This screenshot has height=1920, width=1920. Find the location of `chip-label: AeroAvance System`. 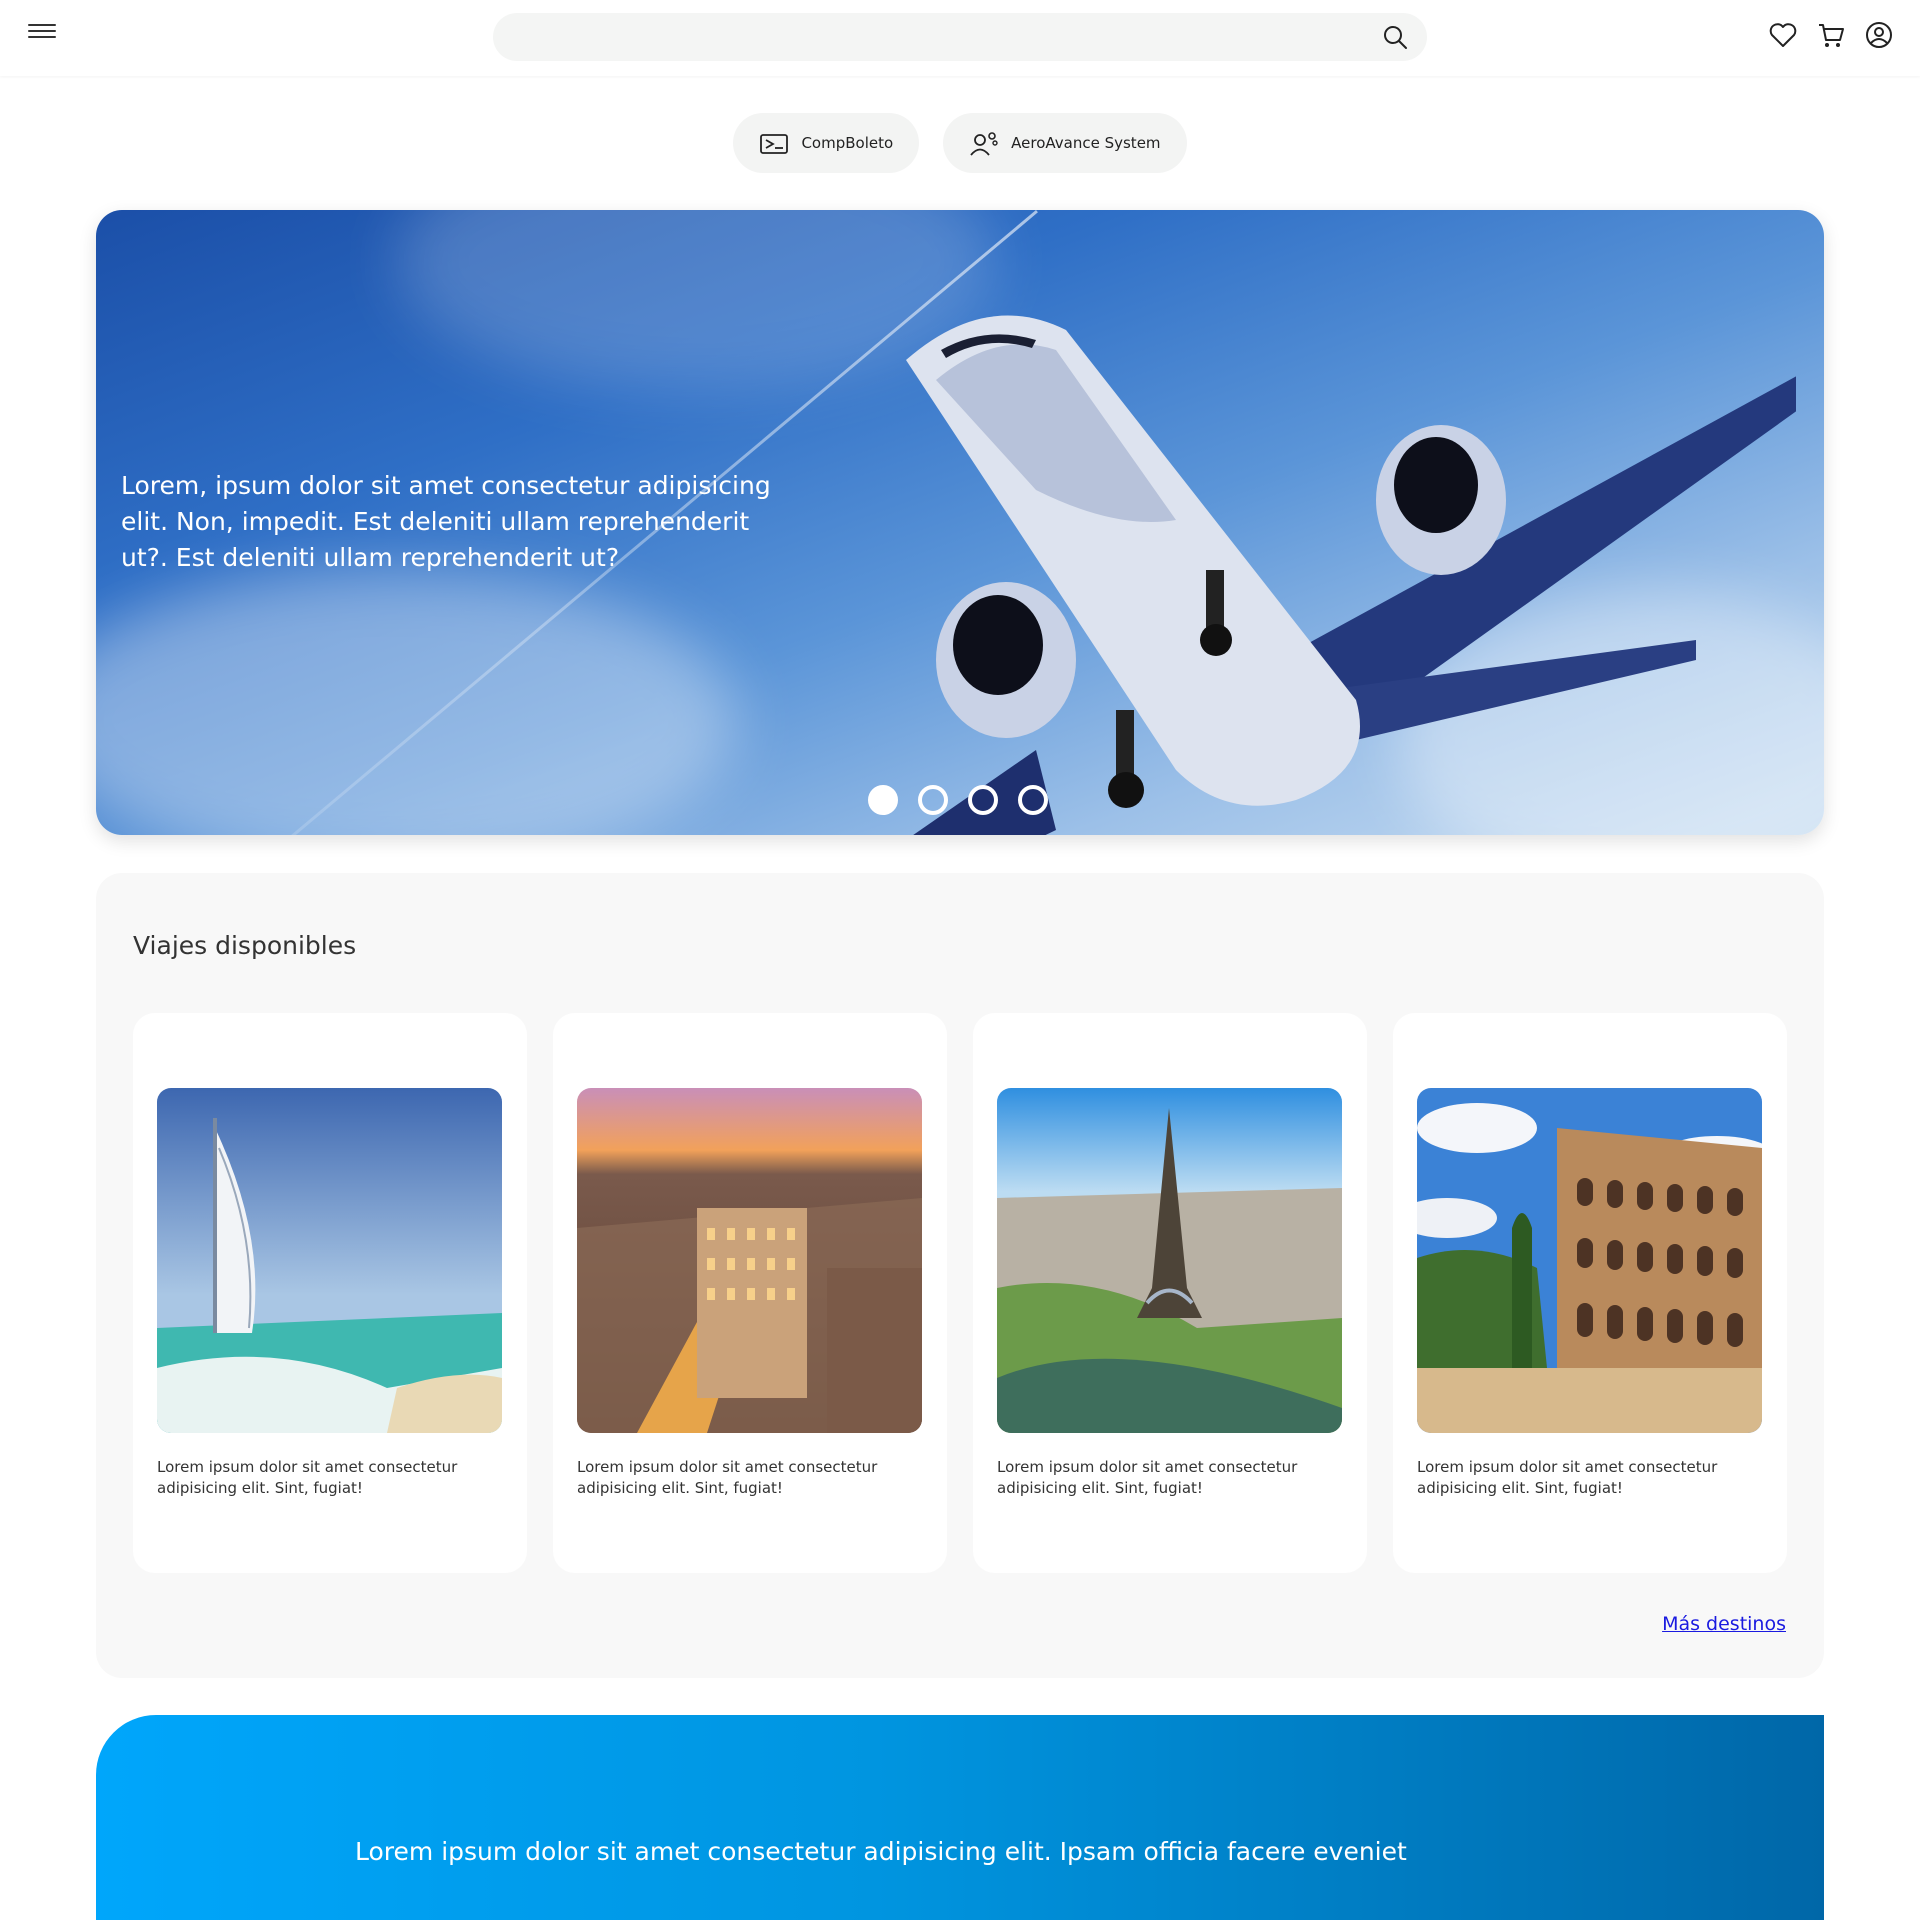

chip-label: AeroAvance System is located at coordinates (1086, 143).